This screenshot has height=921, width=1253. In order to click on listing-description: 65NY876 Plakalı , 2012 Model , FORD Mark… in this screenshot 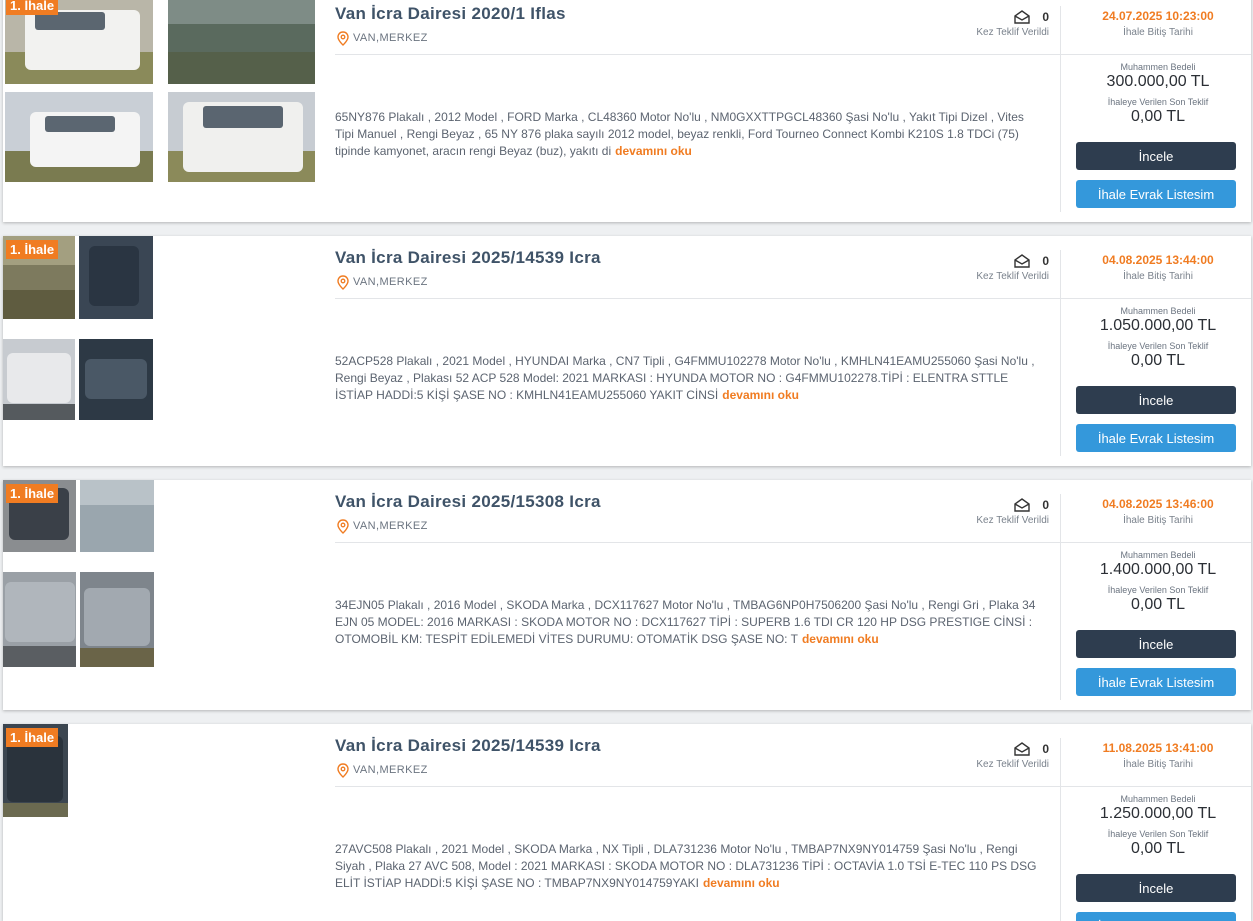, I will do `click(689, 134)`.